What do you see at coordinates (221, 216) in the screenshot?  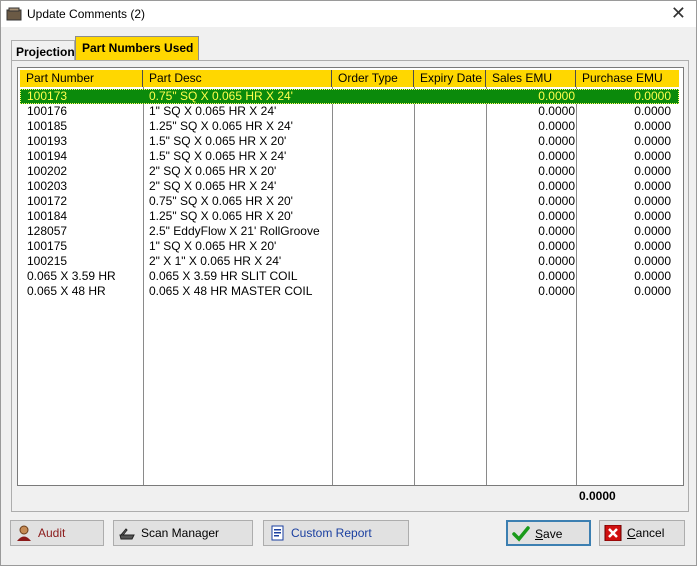 I see `cell-part-desc: 1.25" SQ X 0.065 HR X 20'` at bounding box center [221, 216].